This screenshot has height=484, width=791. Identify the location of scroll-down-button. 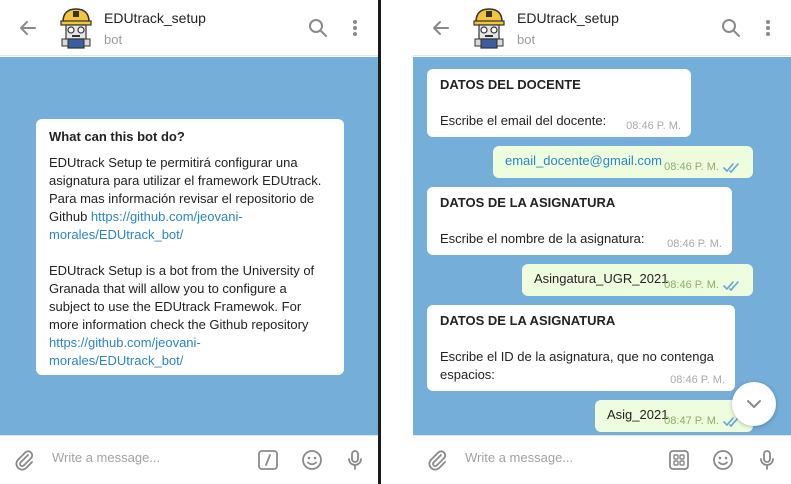
(754, 404).